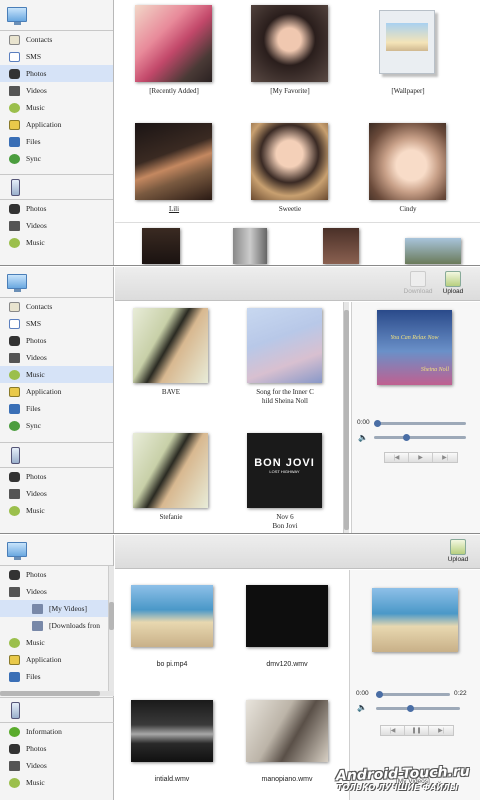 Image resolution: width=480 pixels, height=800 pixels. Describe the element at coordinates (174, 52) in the screenshot. I see `album-tile: [Recently Added]` at that location.